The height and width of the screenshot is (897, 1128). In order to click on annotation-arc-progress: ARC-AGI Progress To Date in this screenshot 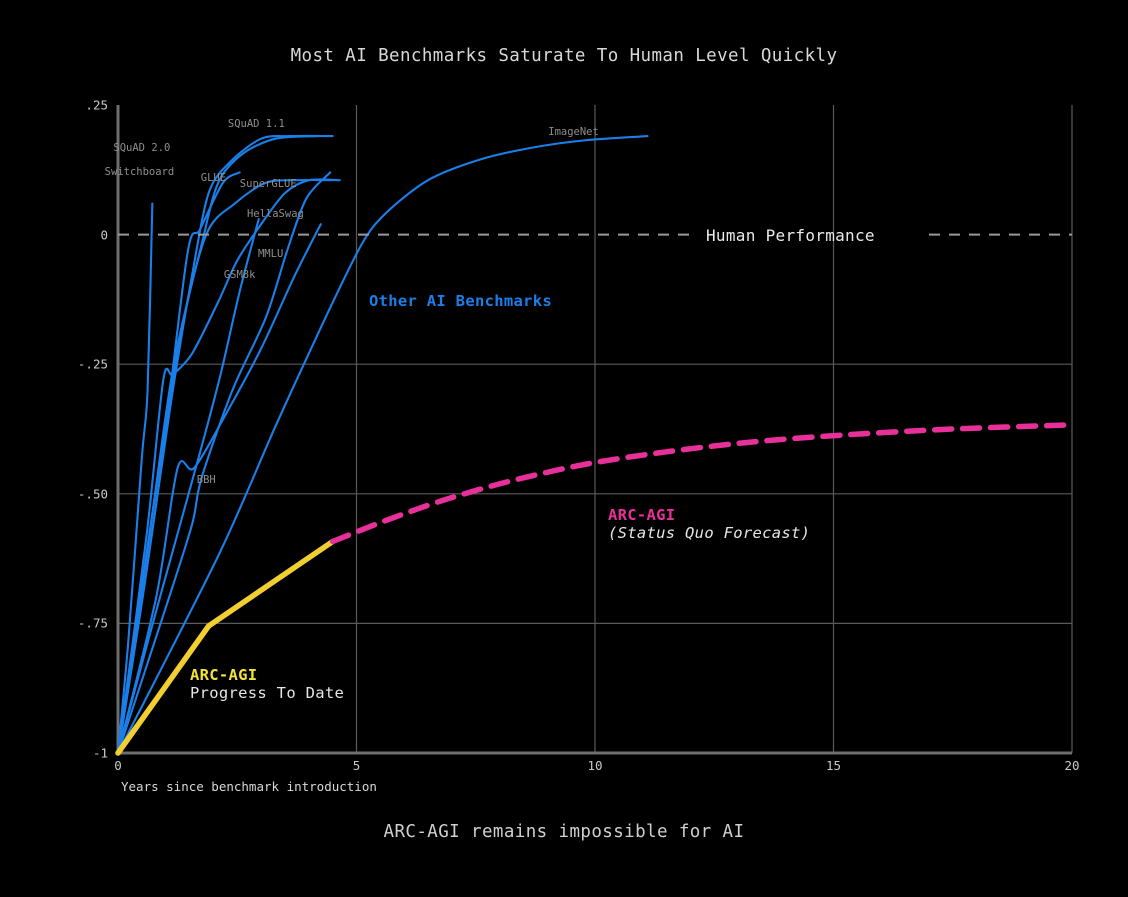, I will do `click(267, 684)`.